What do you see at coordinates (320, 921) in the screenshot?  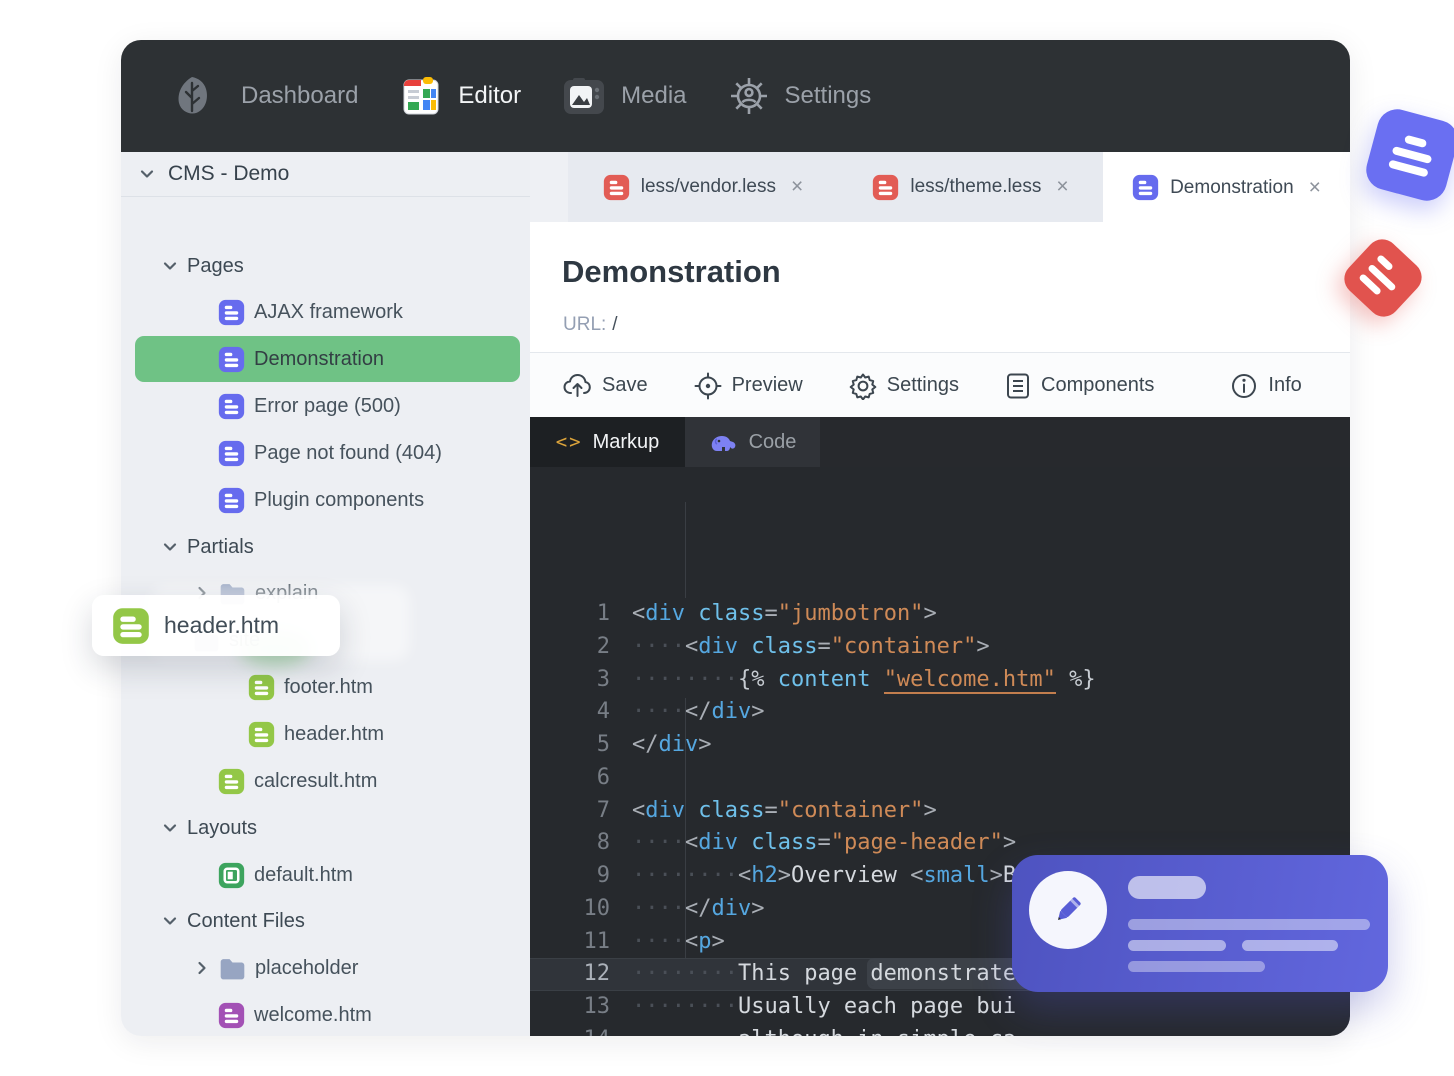 I see `tree-section-content-files: Content Files` at bounding box center [320, 921].